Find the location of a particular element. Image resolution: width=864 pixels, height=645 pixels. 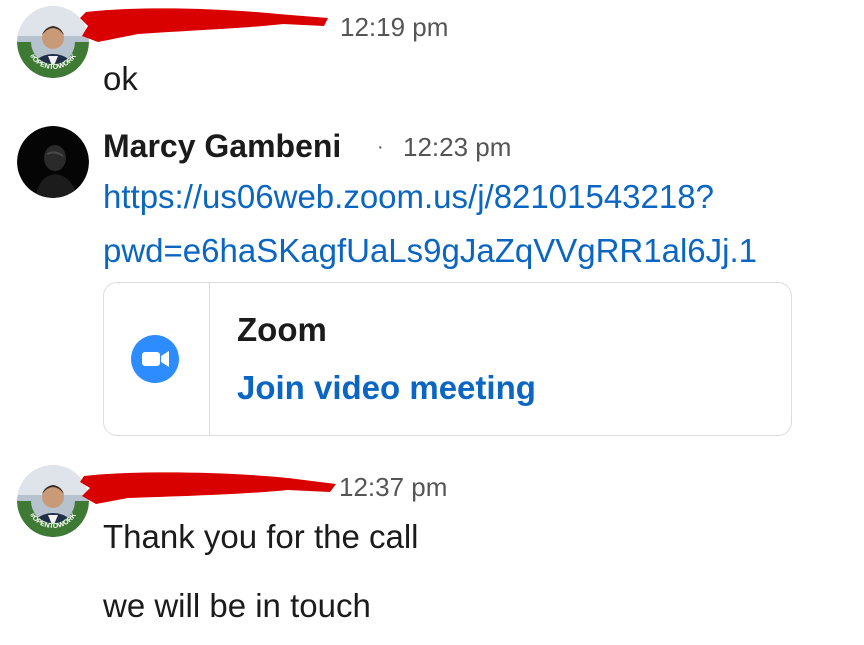

message-time: 12:23 pm is located at coordinates (457, 147).